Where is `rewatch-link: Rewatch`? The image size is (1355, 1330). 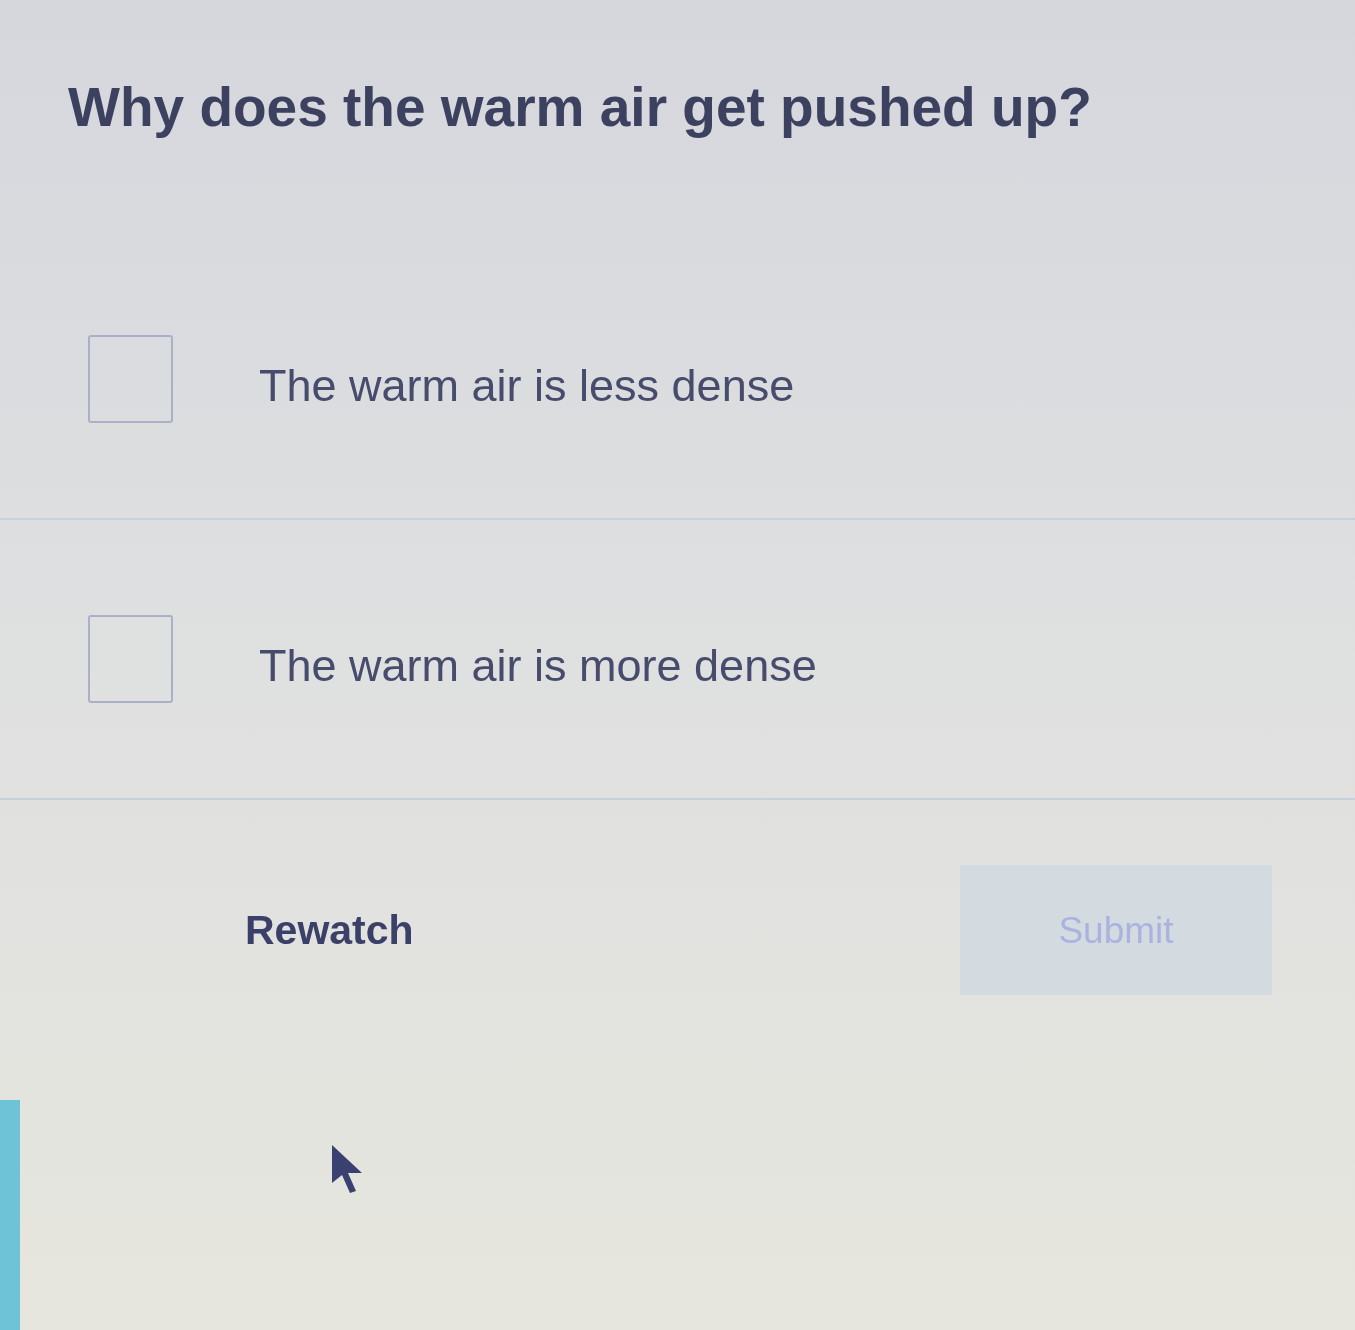
rewatch-link: Rewatch is located at coordinates (329, 930).